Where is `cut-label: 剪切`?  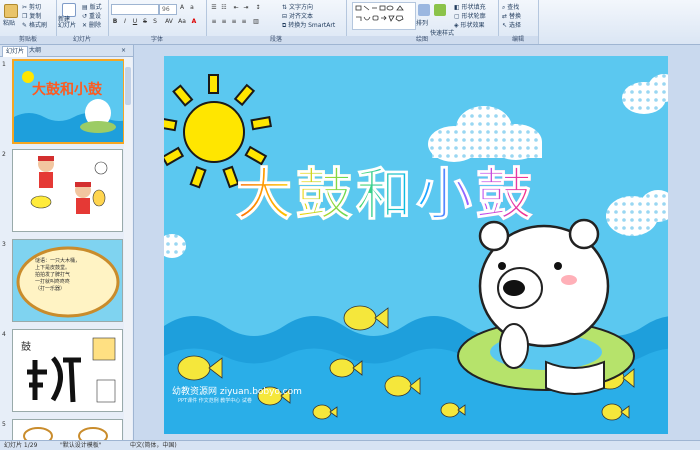
cut-label: 剪切 is located at coordinates (34, 7).